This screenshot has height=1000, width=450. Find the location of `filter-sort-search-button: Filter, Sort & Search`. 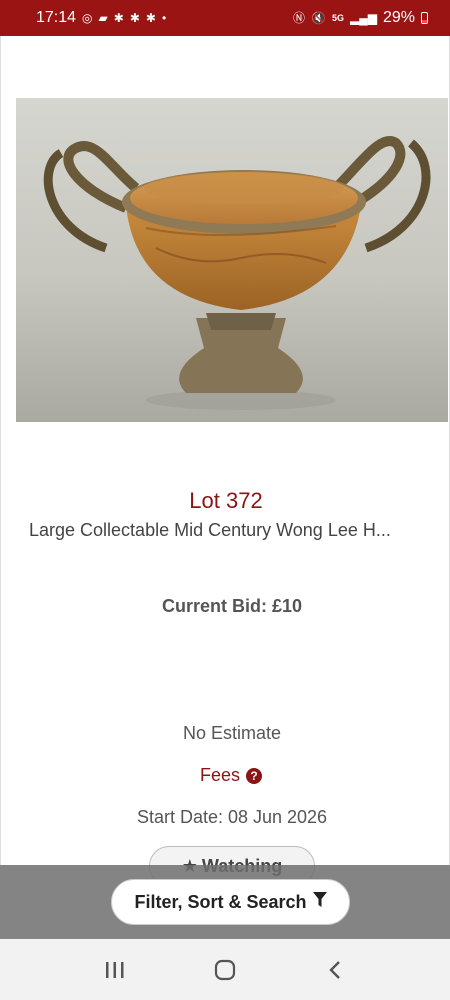

filter-sort-search-button: Filter, Sort & Search is located at coordinates (230, 902).